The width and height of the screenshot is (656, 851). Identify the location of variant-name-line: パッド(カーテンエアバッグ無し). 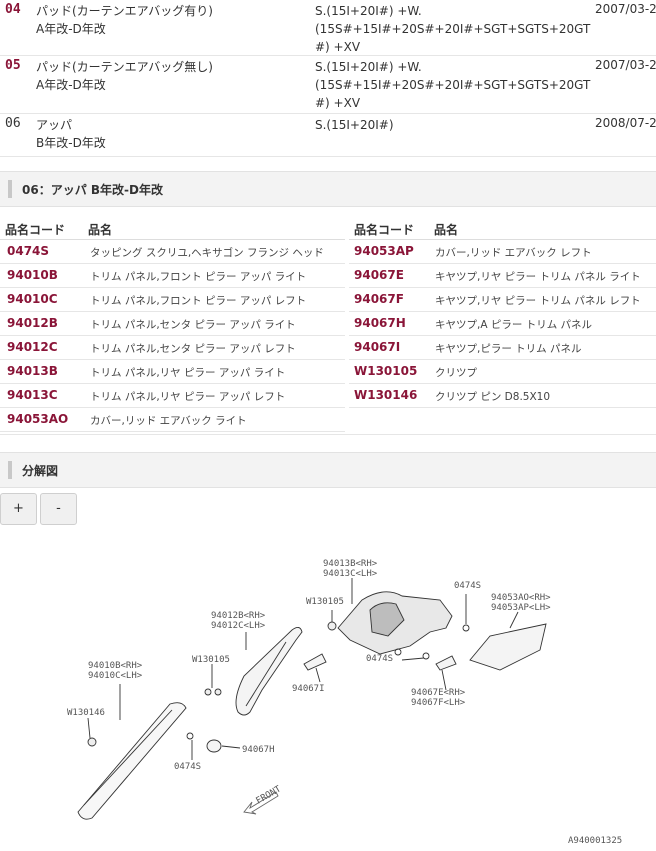
(124, 67).